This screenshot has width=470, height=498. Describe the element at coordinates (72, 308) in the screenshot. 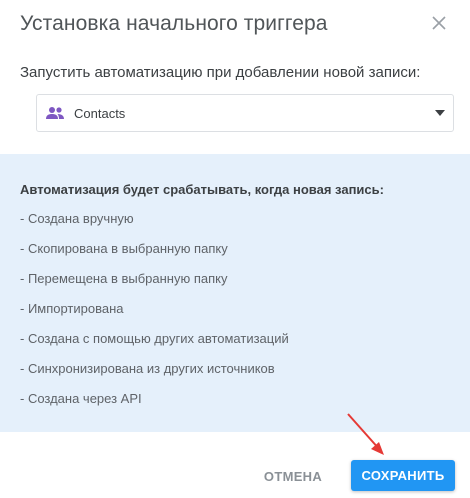

I see `info-item: - Импортирована` at that location.